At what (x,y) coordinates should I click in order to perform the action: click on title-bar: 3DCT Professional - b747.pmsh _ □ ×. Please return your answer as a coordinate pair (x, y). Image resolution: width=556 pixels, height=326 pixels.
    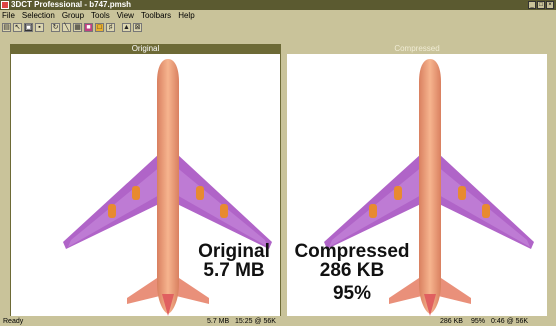
    Looking at the image, I should click on (278, 5).